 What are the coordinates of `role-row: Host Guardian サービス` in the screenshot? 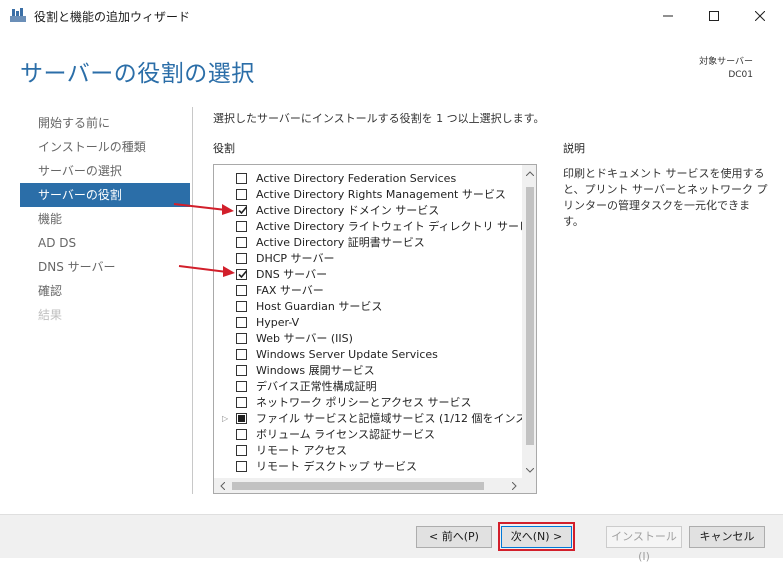 It's located at (368, 307).